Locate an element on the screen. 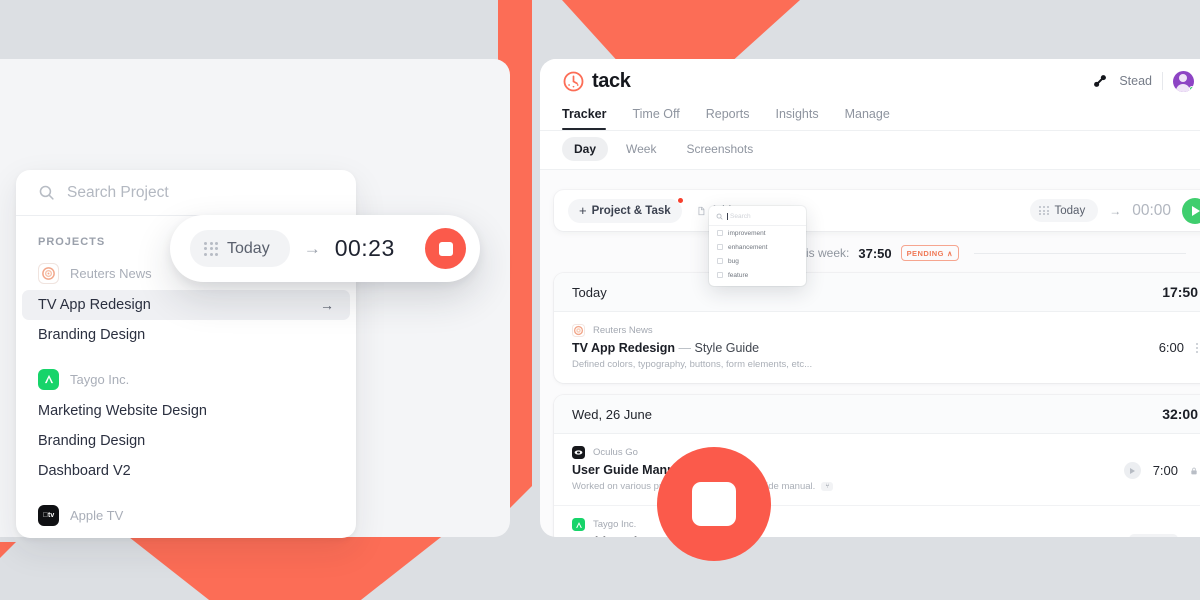 The height and width of the screenshot is (600, 1200). tab-insights: Insights is located at coordinates (797, 116).